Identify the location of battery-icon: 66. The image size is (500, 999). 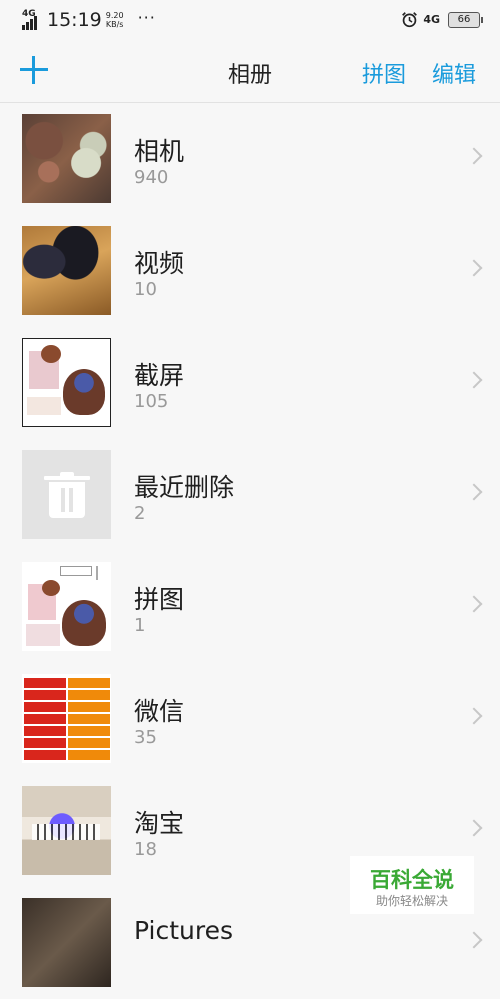
(465, 19).